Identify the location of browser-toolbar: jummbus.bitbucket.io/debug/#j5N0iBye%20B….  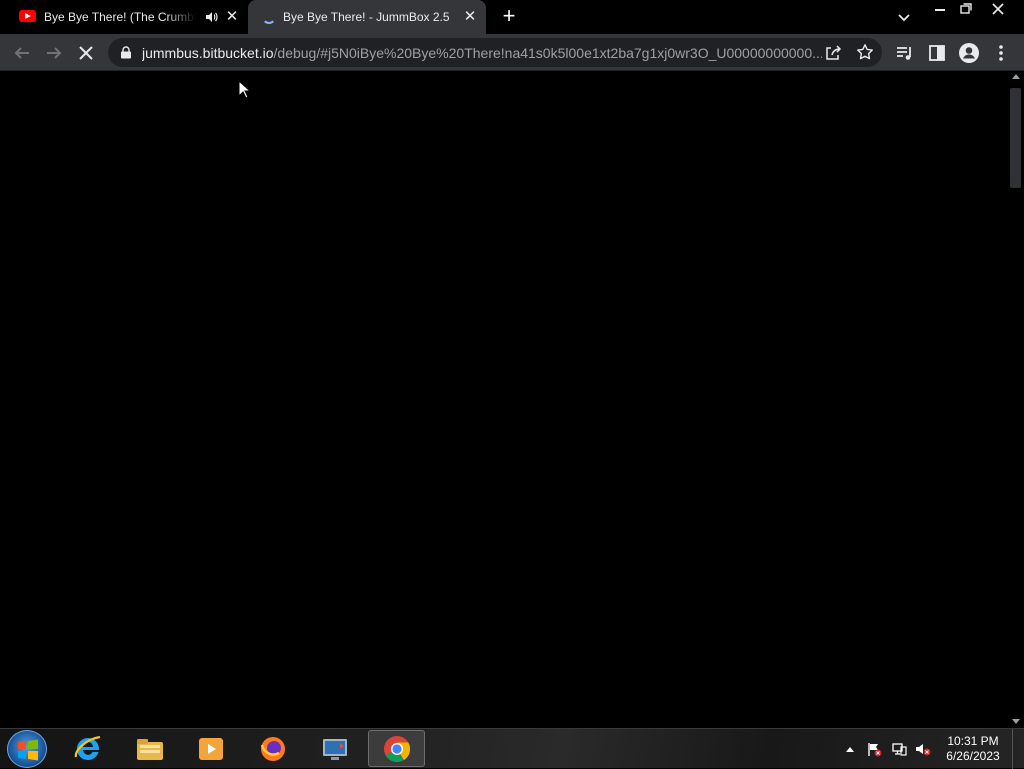
(512, 52).